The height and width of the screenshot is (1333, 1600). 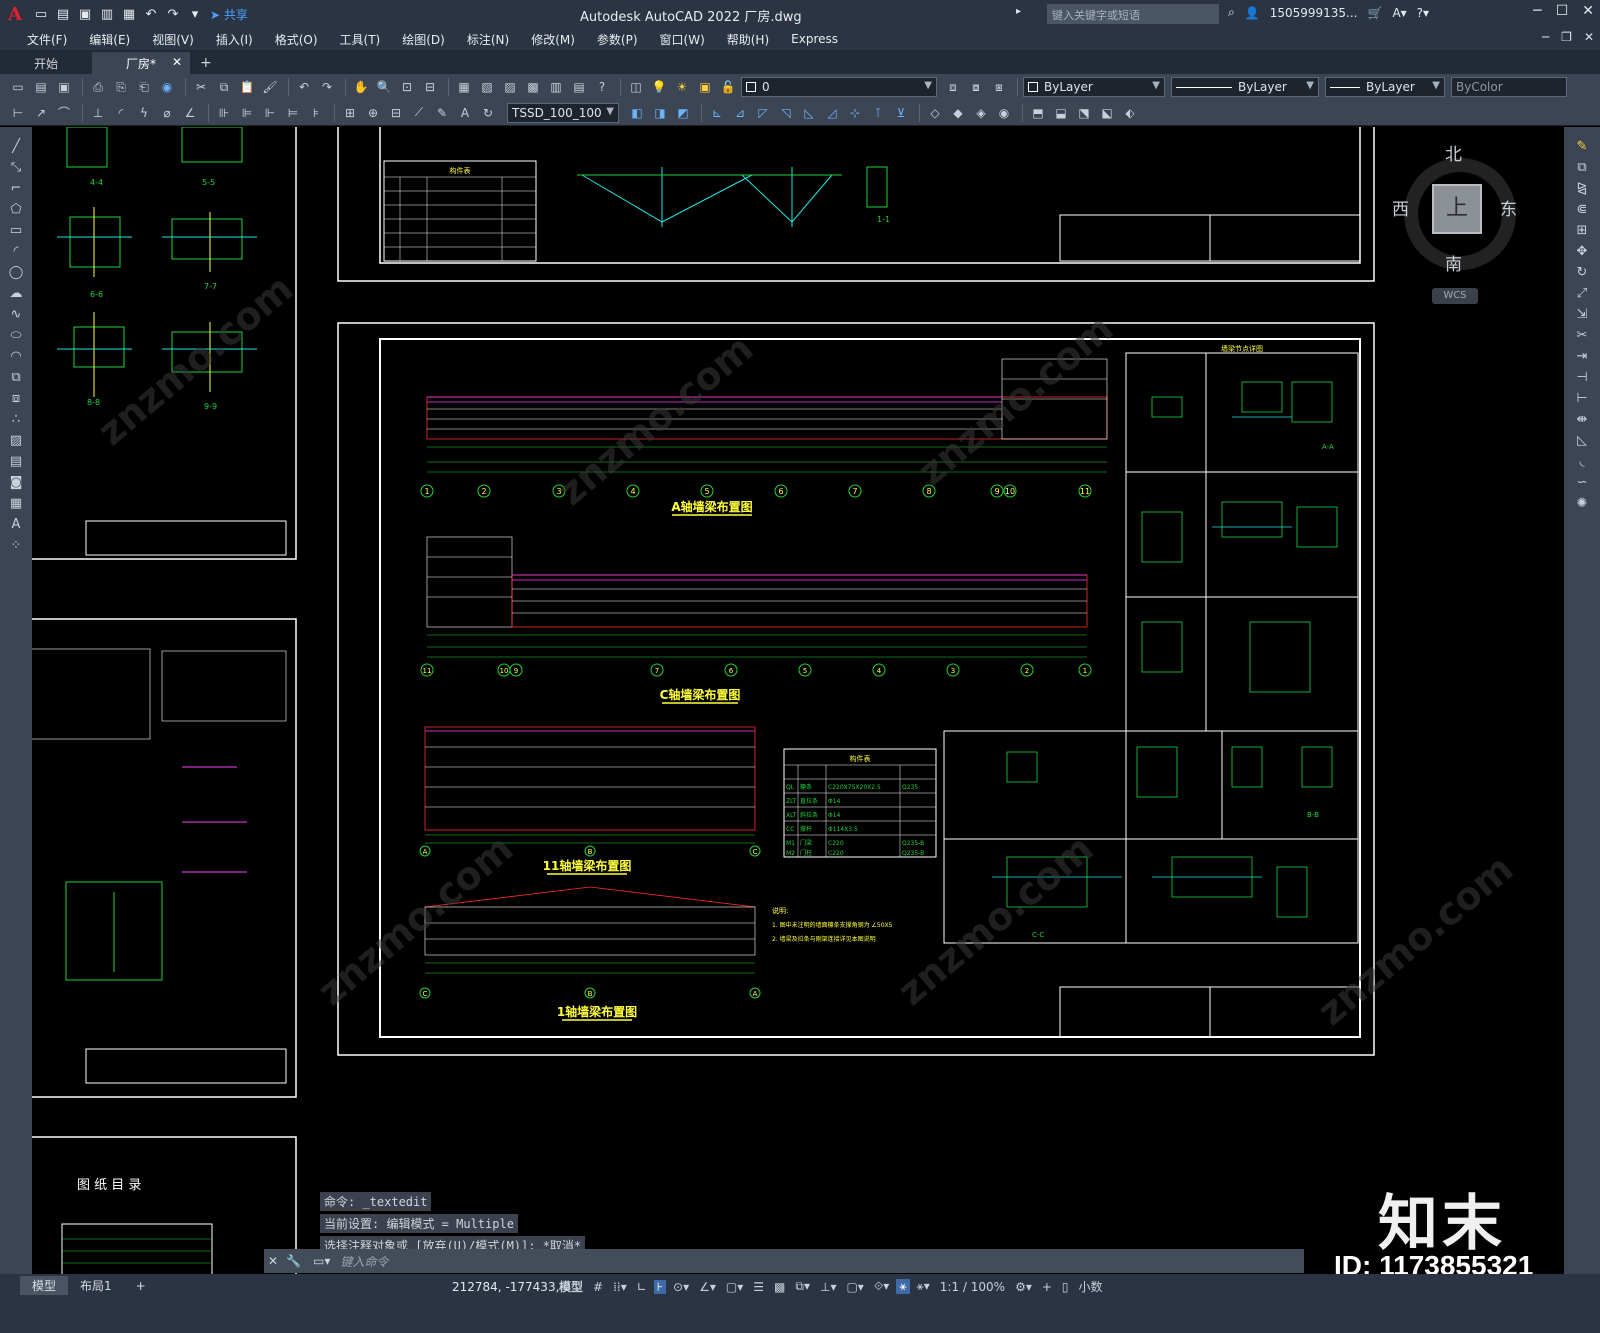 I want to click on arc-icon: ◜, so click(x=16, y=251).